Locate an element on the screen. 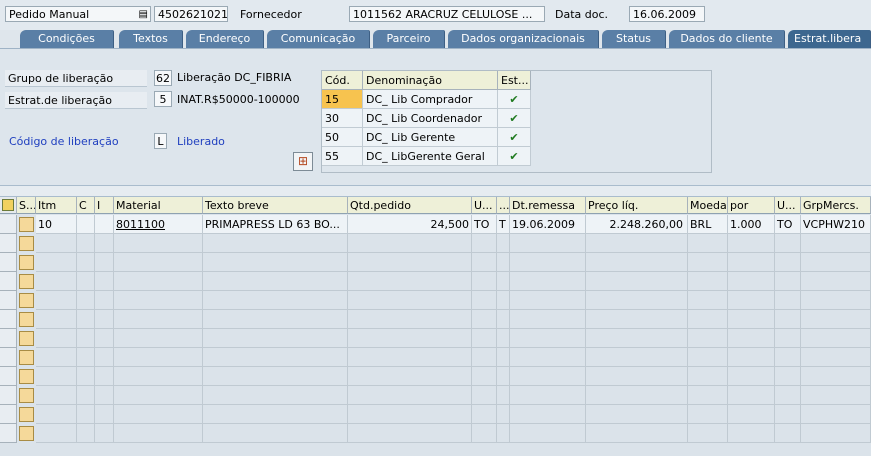  release-strategy-code: 5 is located at coordinates (163, 99).